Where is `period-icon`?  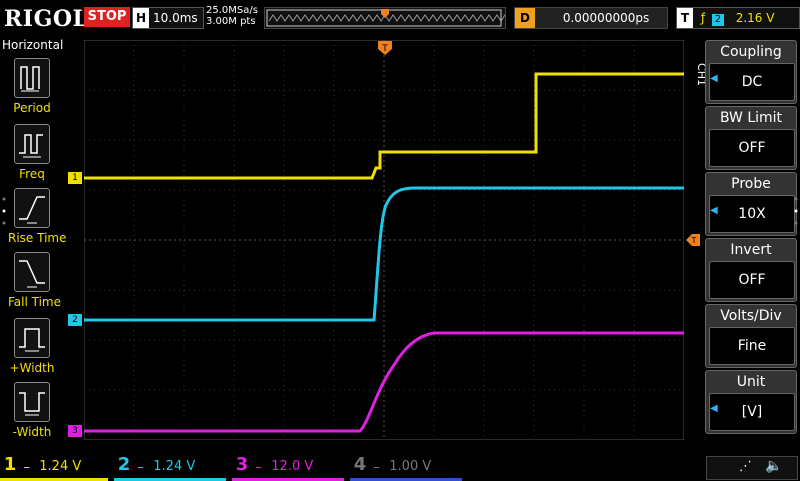 period-icon is located at coordinates (32, 78).